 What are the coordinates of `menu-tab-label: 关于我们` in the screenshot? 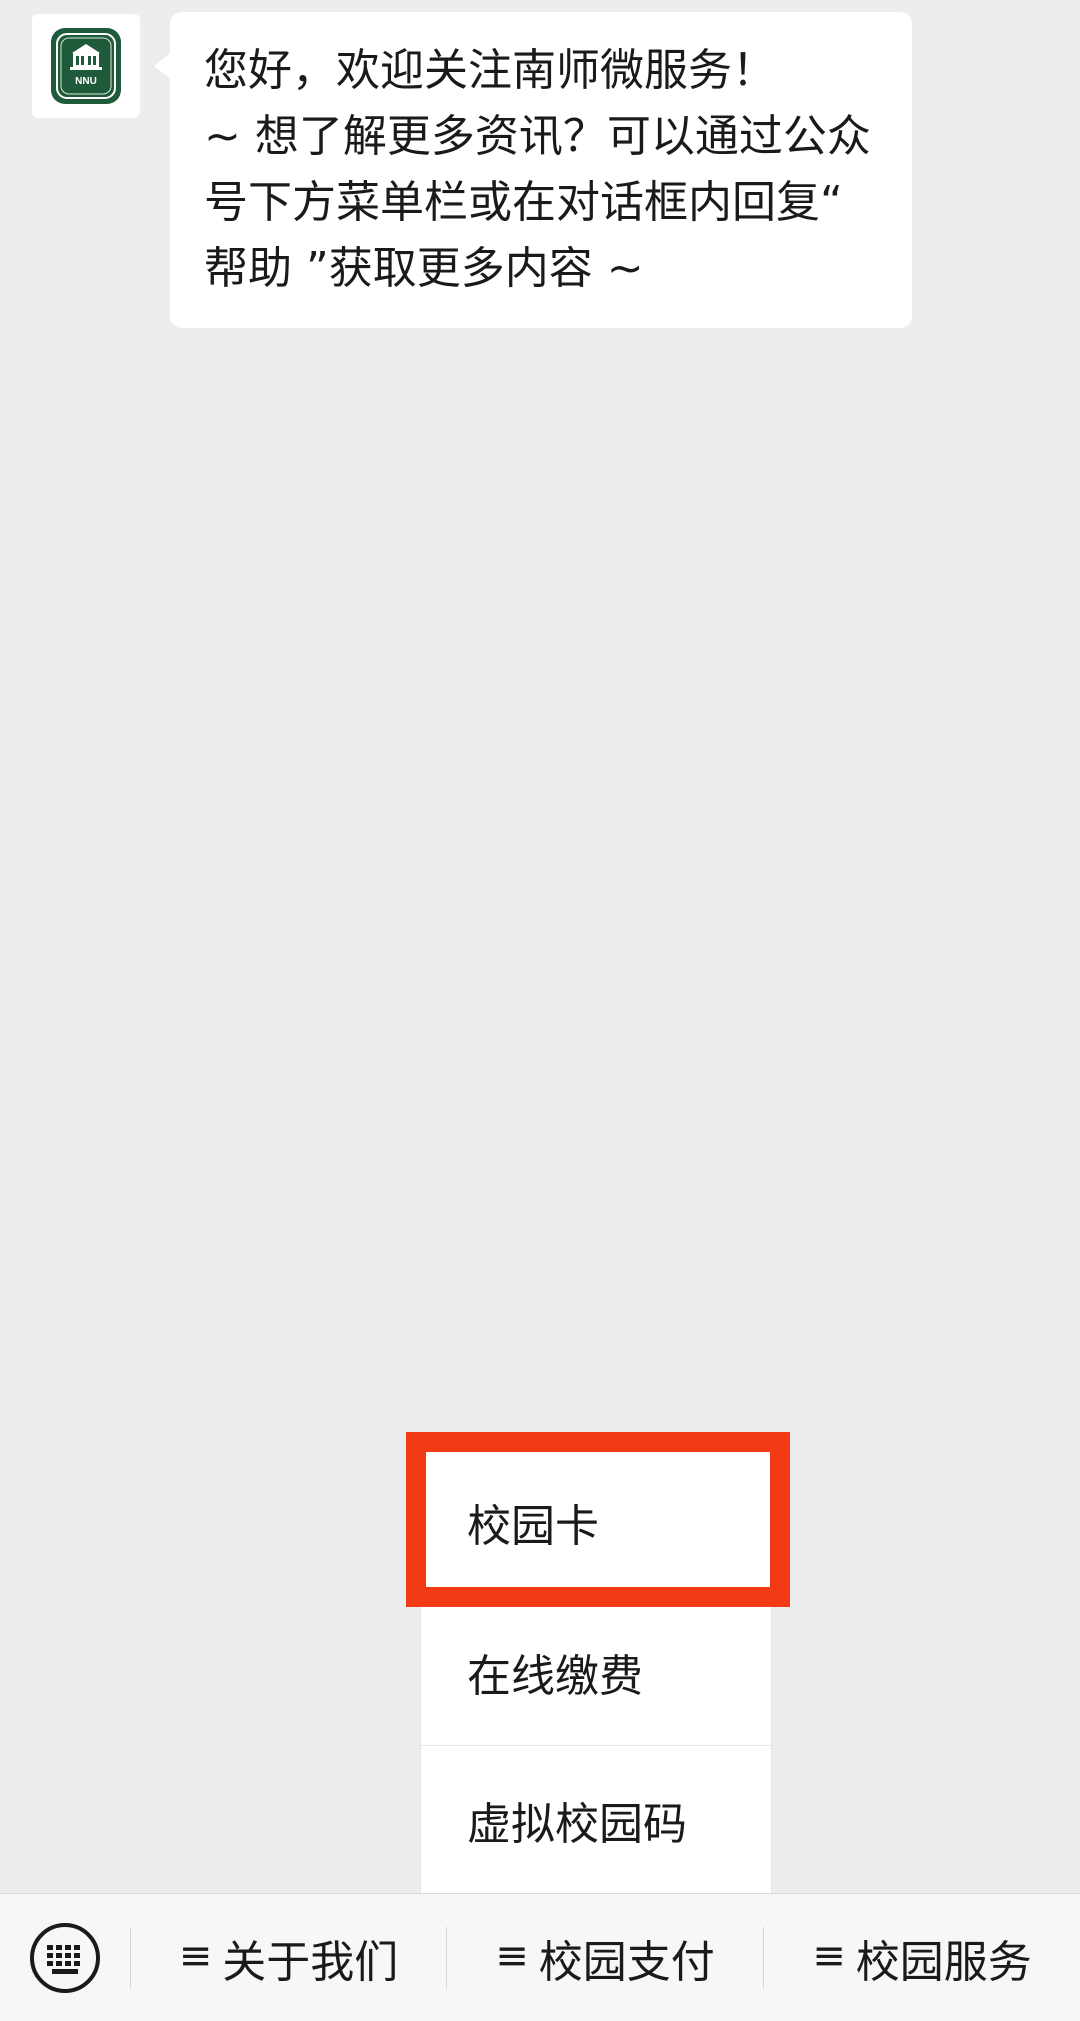 It's located at (310, 1962).